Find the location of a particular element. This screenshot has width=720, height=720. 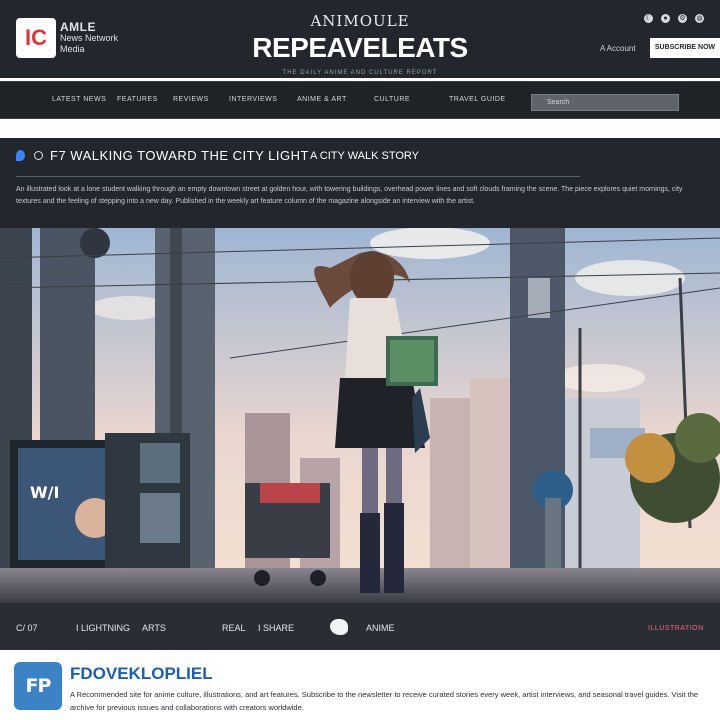

nav-item-latest: LATEST NEWS is located at coordinates (79, 99).